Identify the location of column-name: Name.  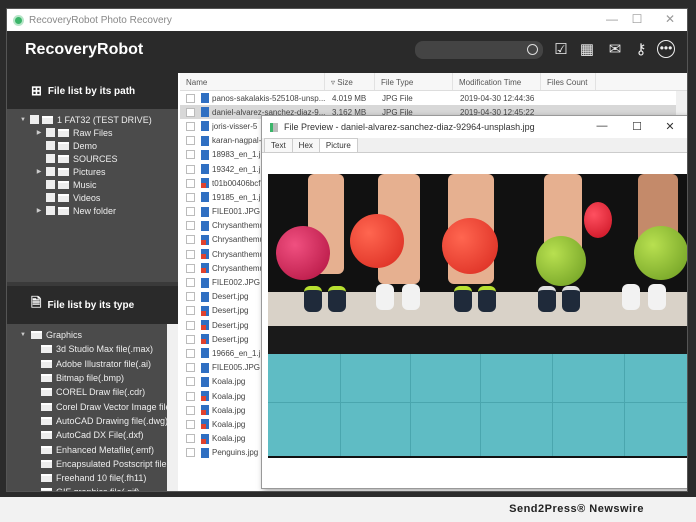
(252, 81).